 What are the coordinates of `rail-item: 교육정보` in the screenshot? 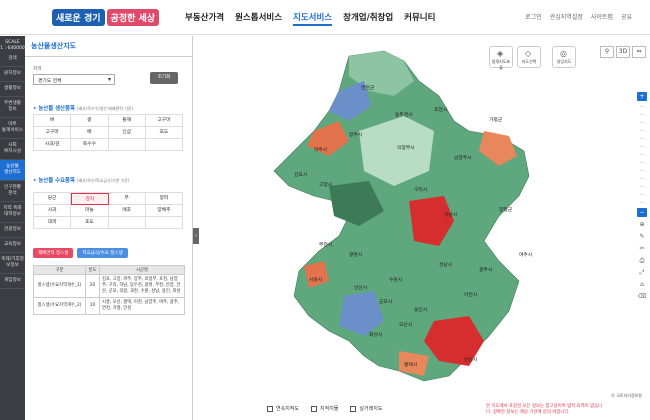 It's located at (12, 245).